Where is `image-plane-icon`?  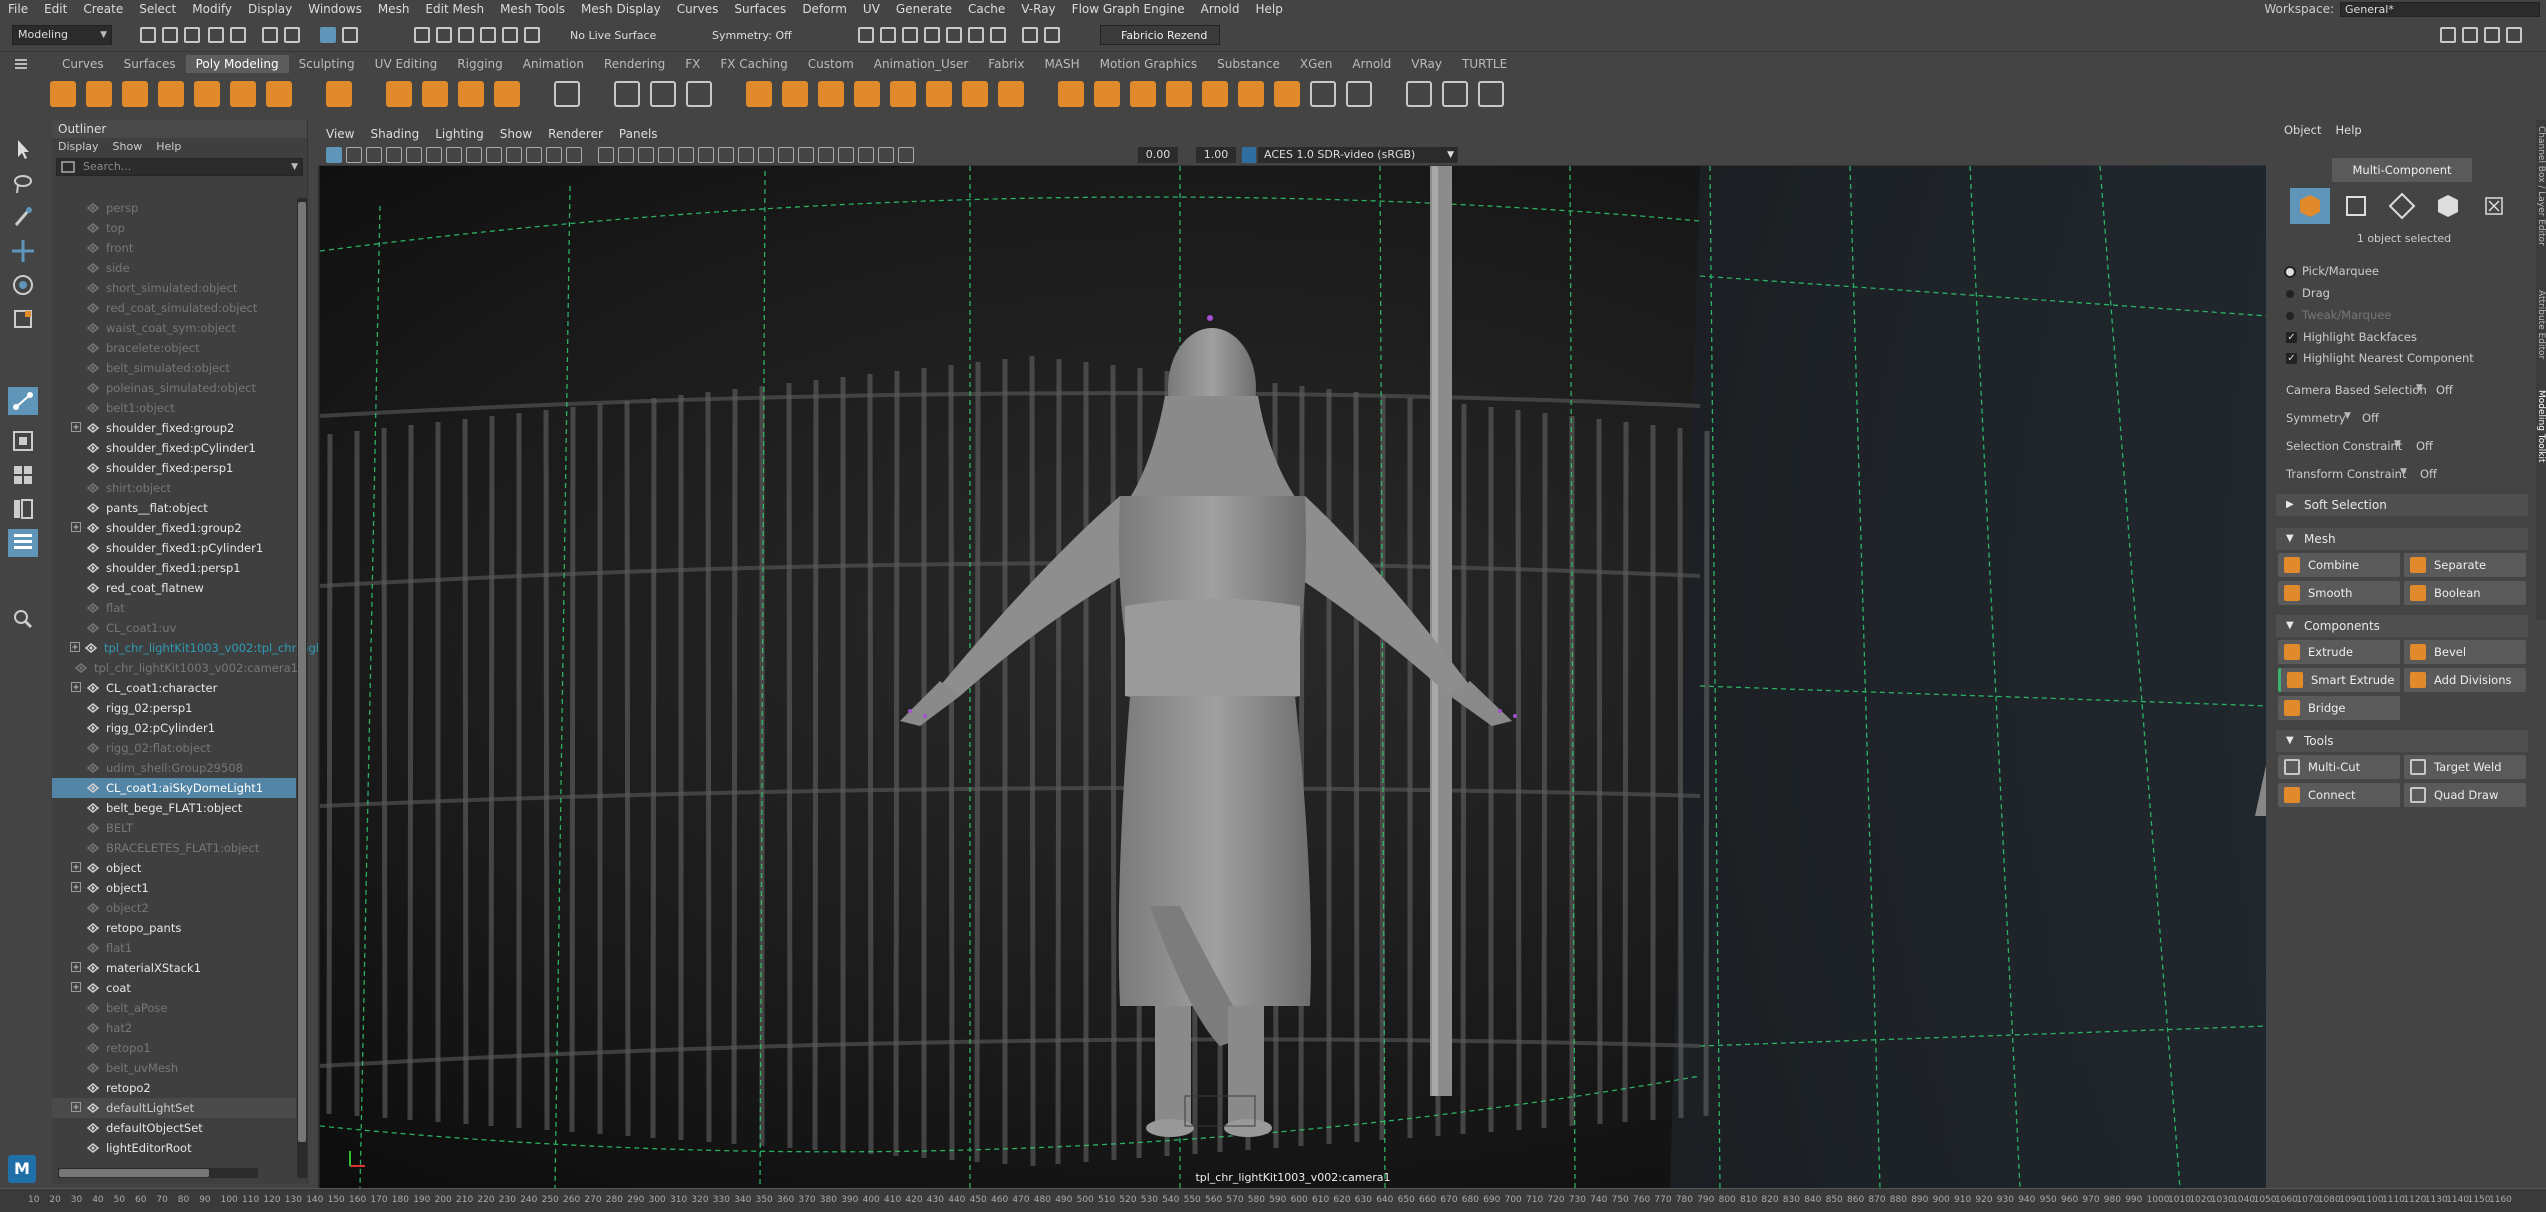
image-plane-icon is located at coordinates (394, 155).